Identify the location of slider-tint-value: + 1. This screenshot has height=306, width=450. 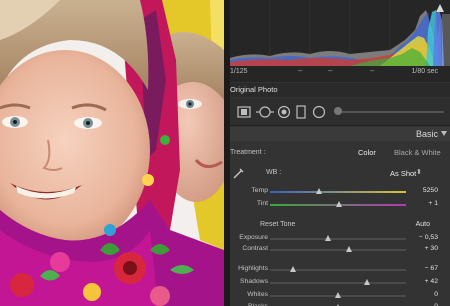
(433, 203).